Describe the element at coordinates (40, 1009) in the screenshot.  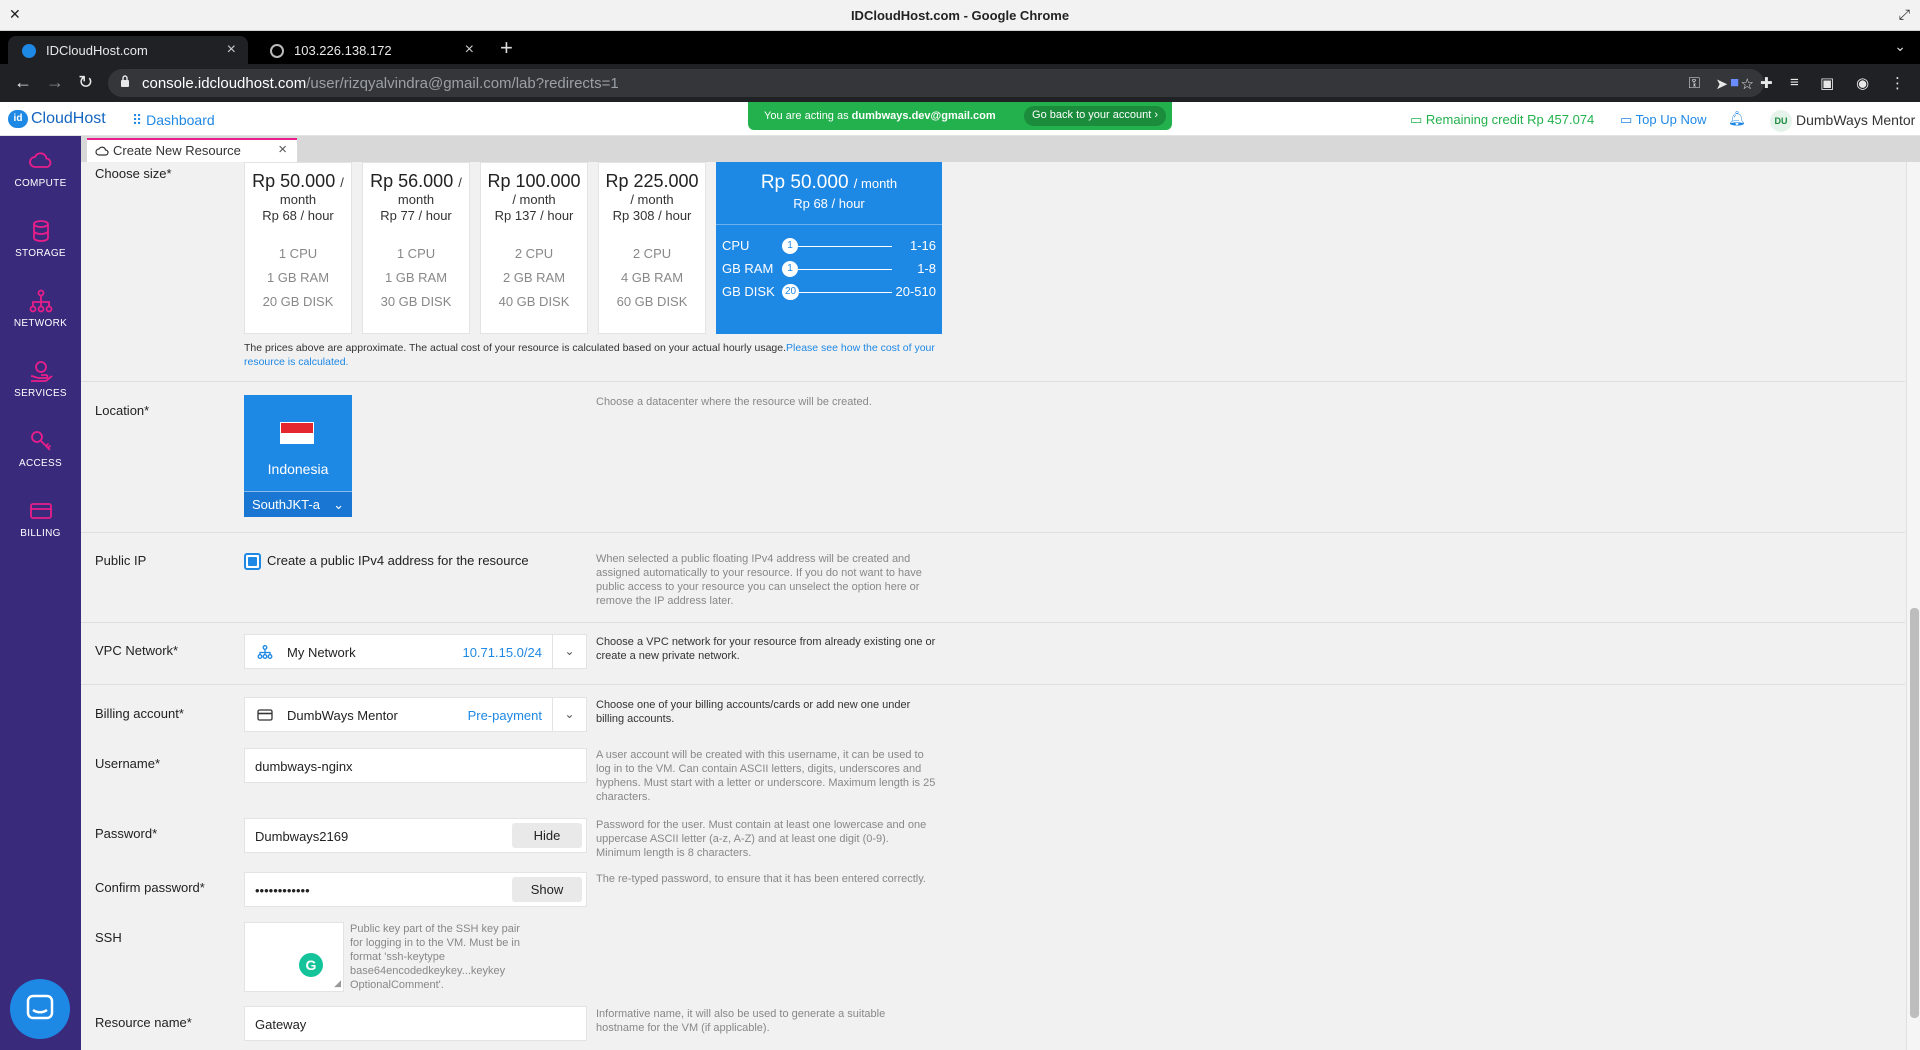
I see `chat-support-button` at that location.